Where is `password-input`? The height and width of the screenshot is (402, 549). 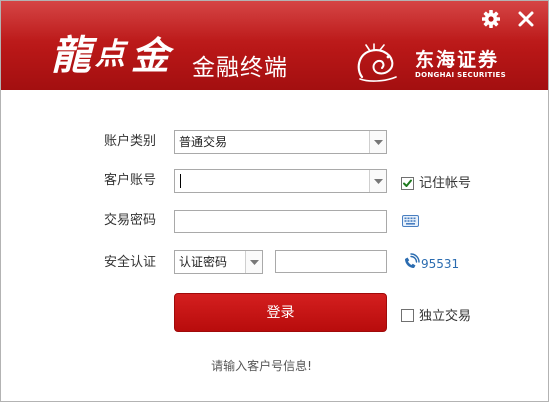
password-input is located at coordinates (280, 221).